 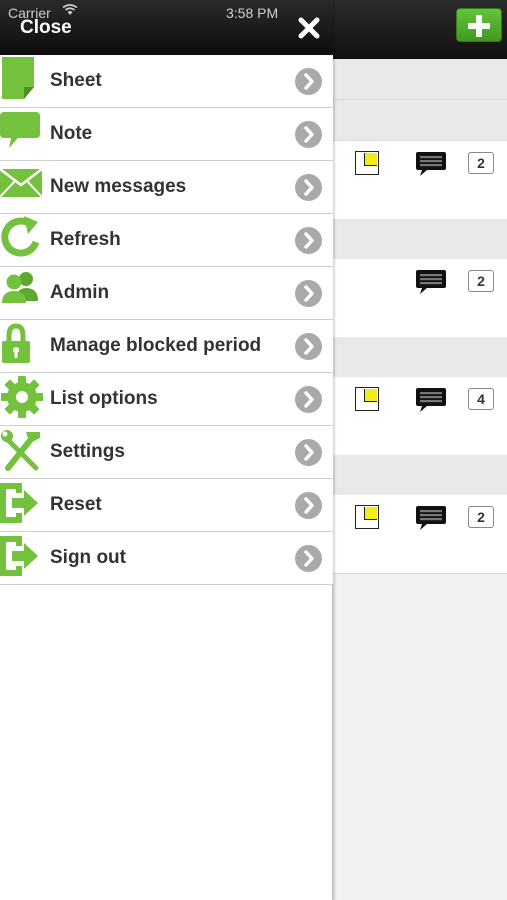 I want to click on wifi-icon, so click(x=70, y=9).